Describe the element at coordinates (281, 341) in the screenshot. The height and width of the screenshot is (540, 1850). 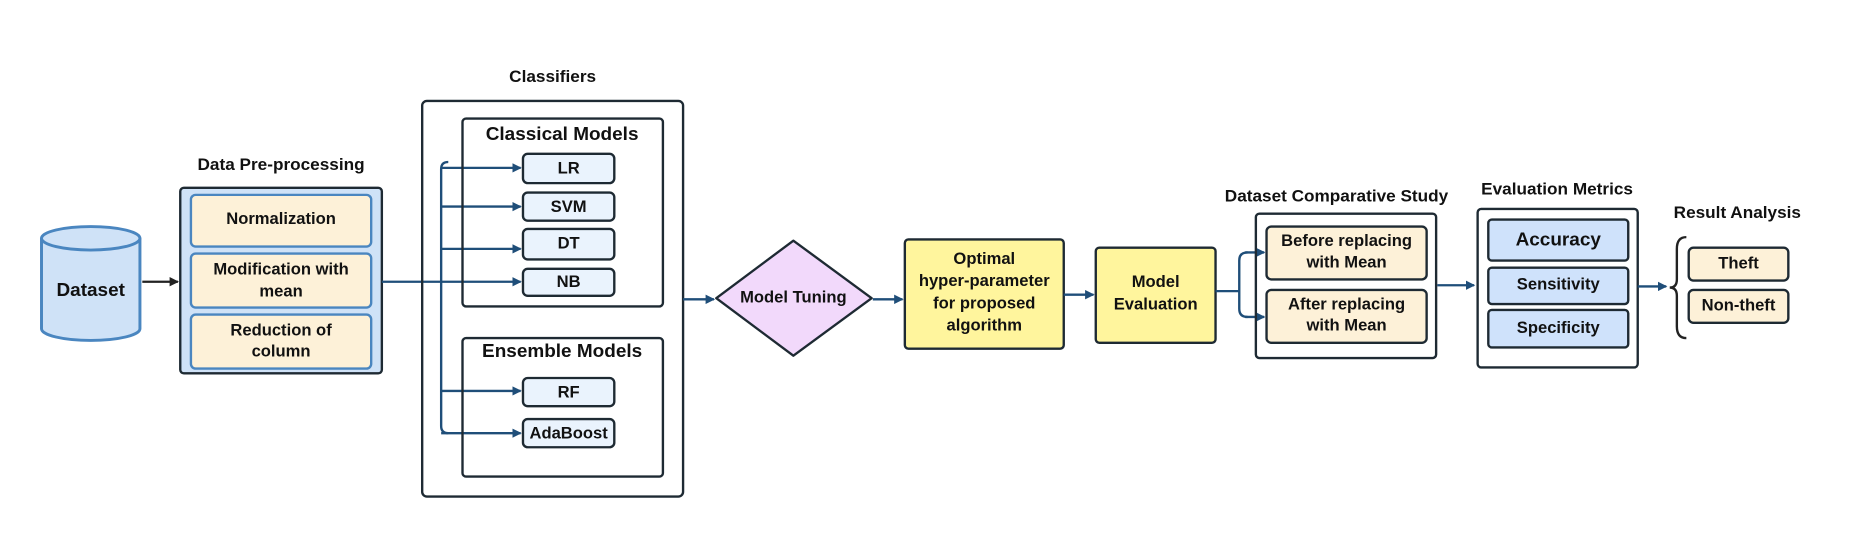
I see `preprocessing-step-reduction: Reduction of column` at that location.